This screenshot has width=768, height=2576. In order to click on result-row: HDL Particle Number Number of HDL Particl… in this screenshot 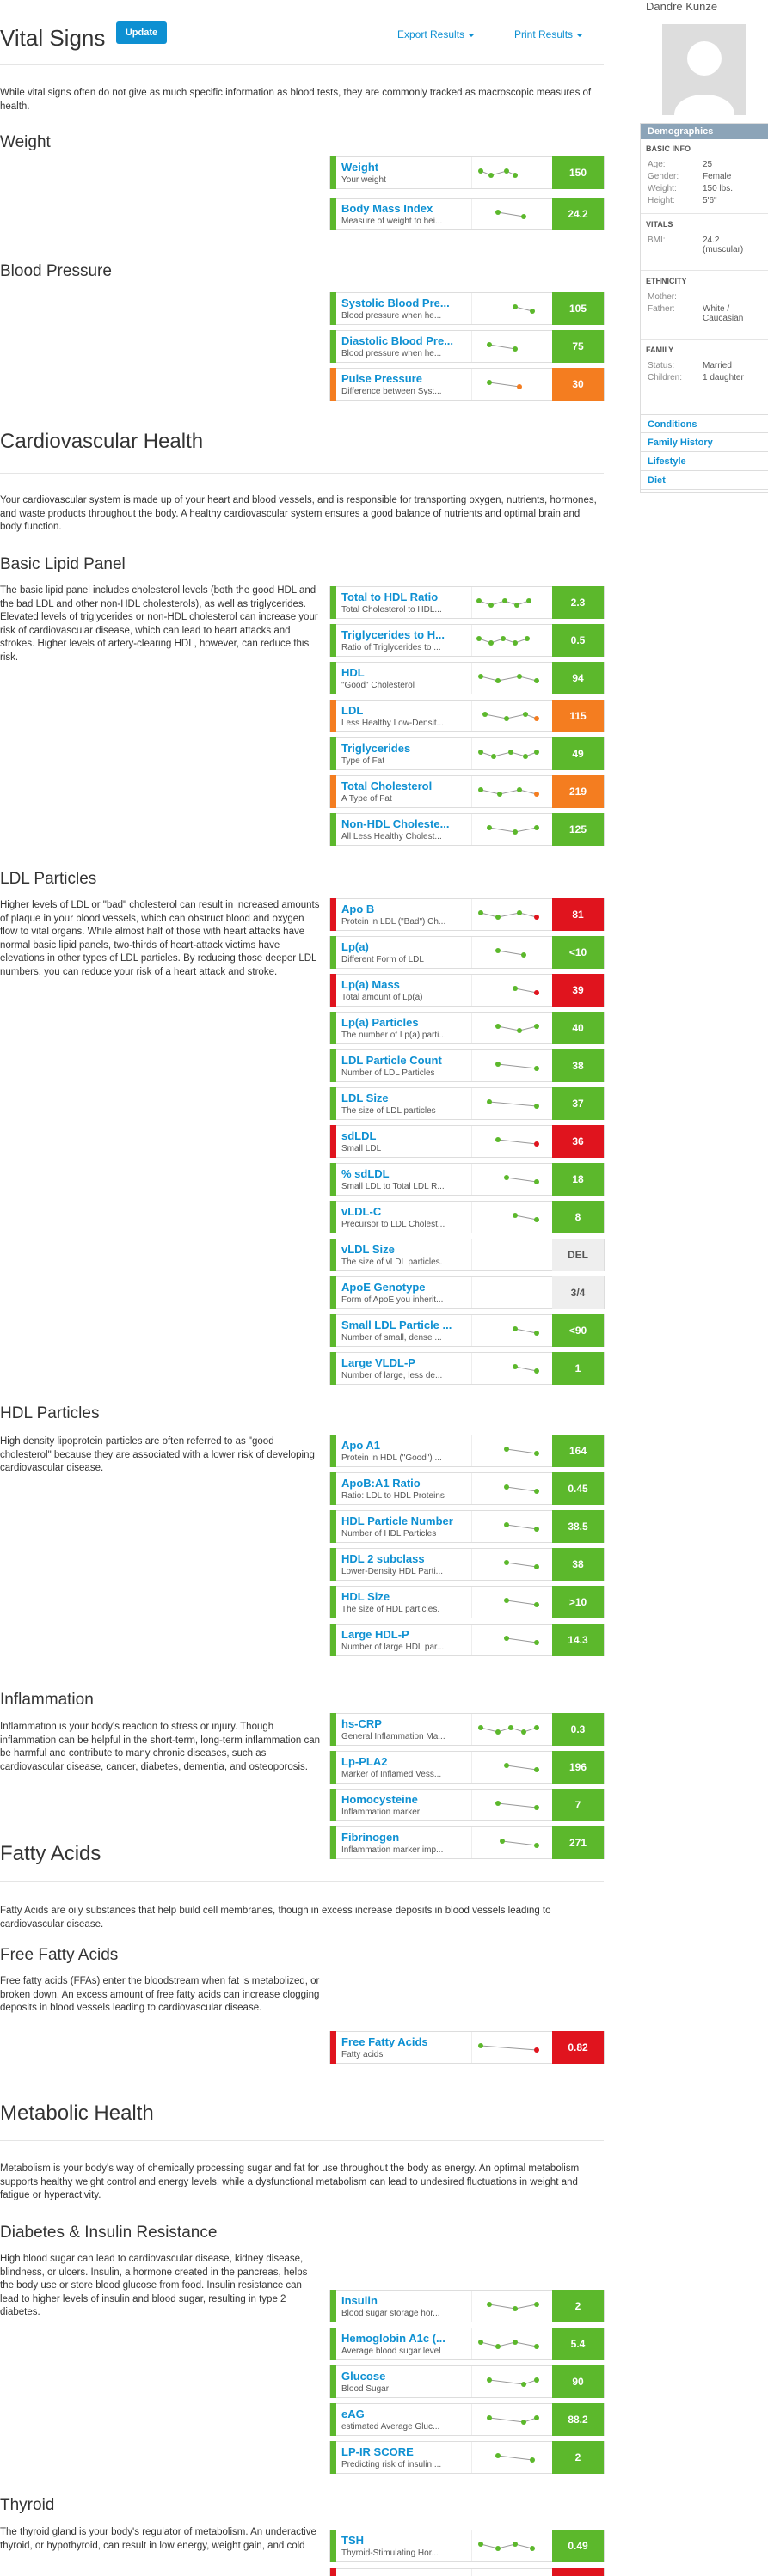, I will do `click(467, 1526)`.